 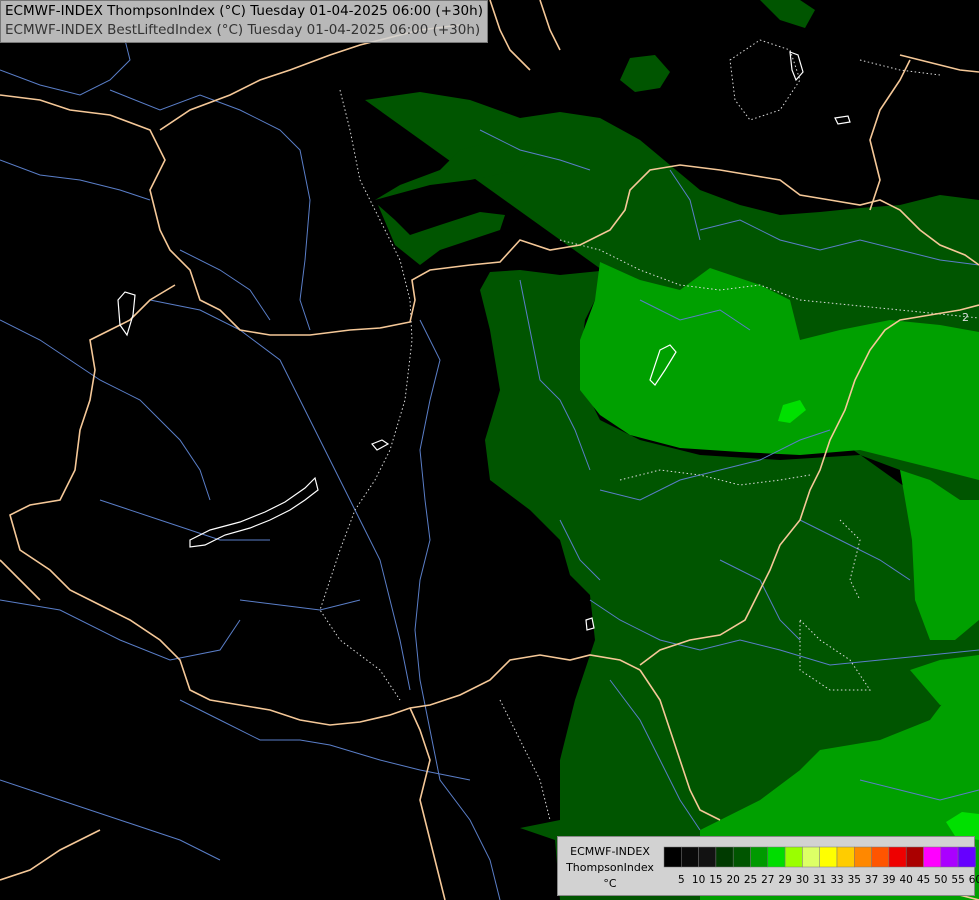 What do you see at coordinates (698, 880) in the screenshot?
I see `legend-tick: 10` at bounding box center [698, 880].